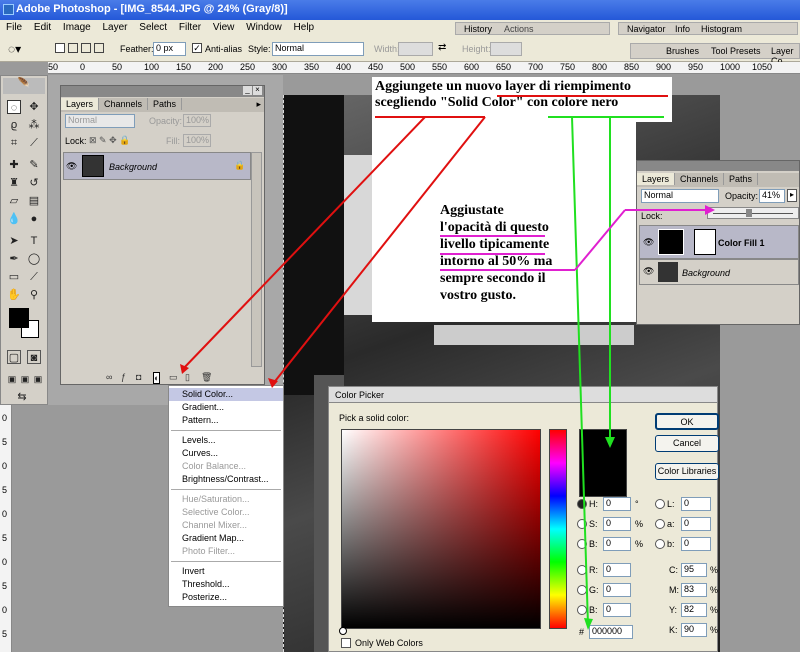  What do you see at coordinates (696, 544) in the screenshot?
I see `lab-b-input: 0` at bounding box center [696, 544].